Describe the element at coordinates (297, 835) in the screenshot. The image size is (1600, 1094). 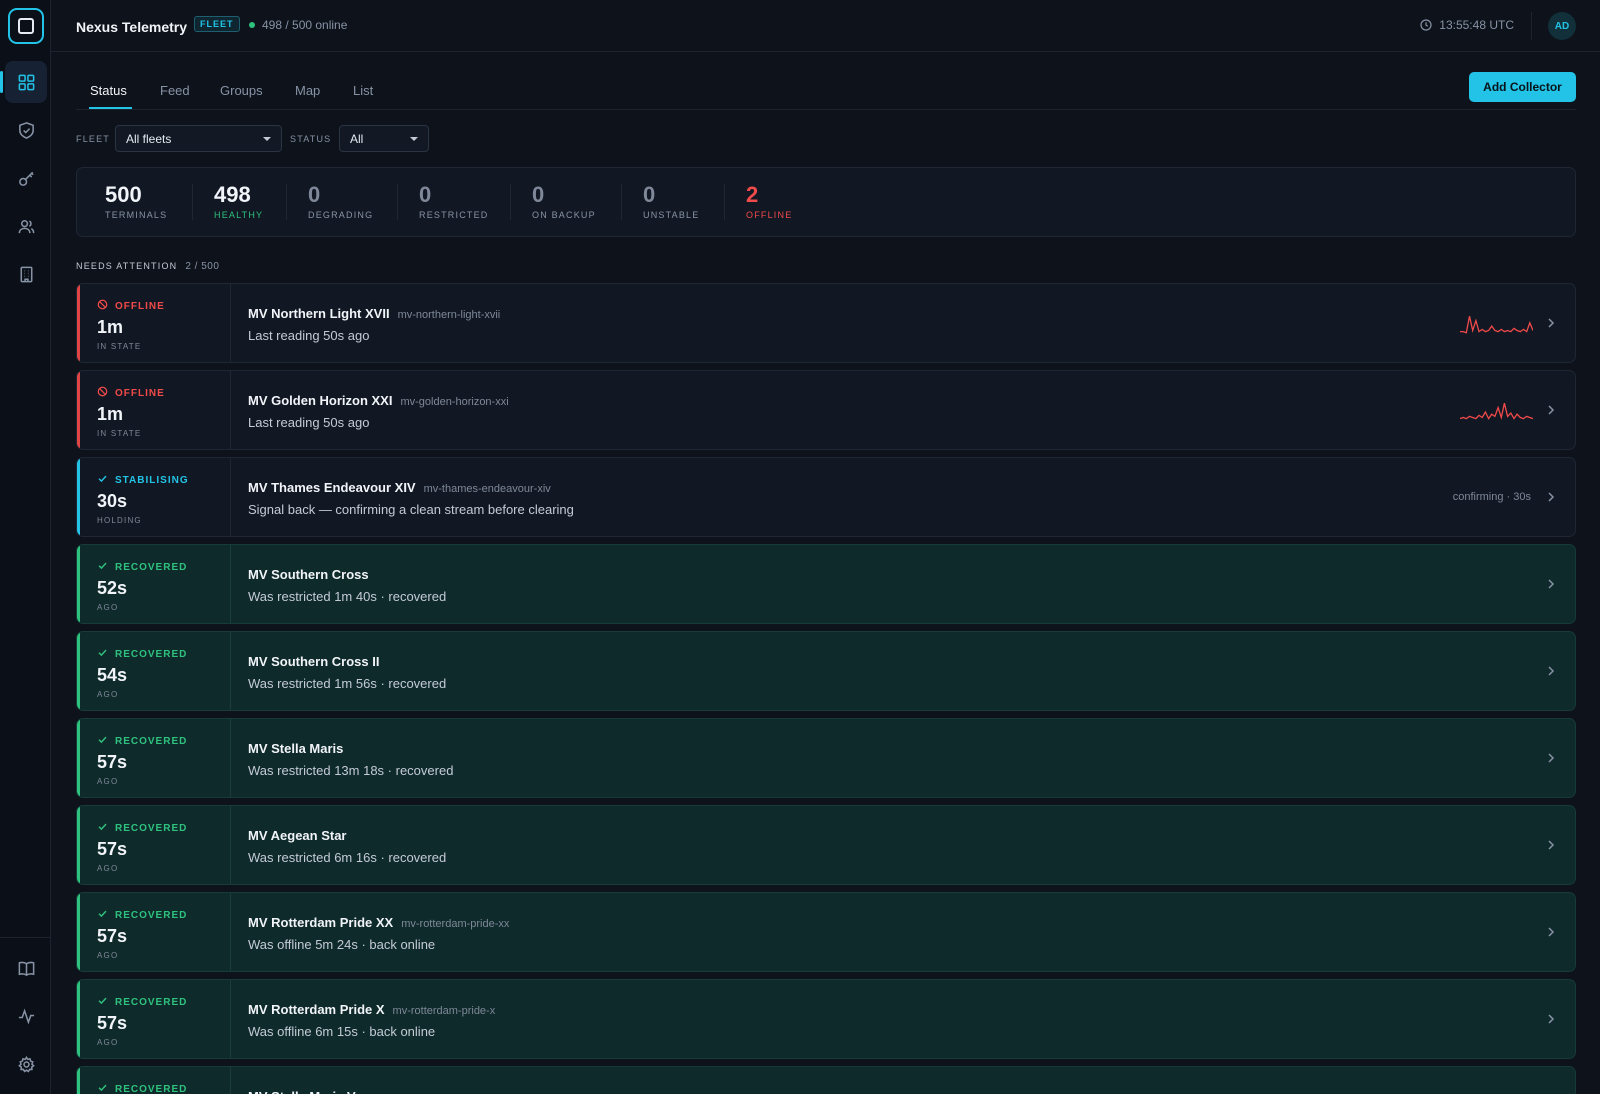
I see `vessel-name-line: MV Aegean Star` at that location.